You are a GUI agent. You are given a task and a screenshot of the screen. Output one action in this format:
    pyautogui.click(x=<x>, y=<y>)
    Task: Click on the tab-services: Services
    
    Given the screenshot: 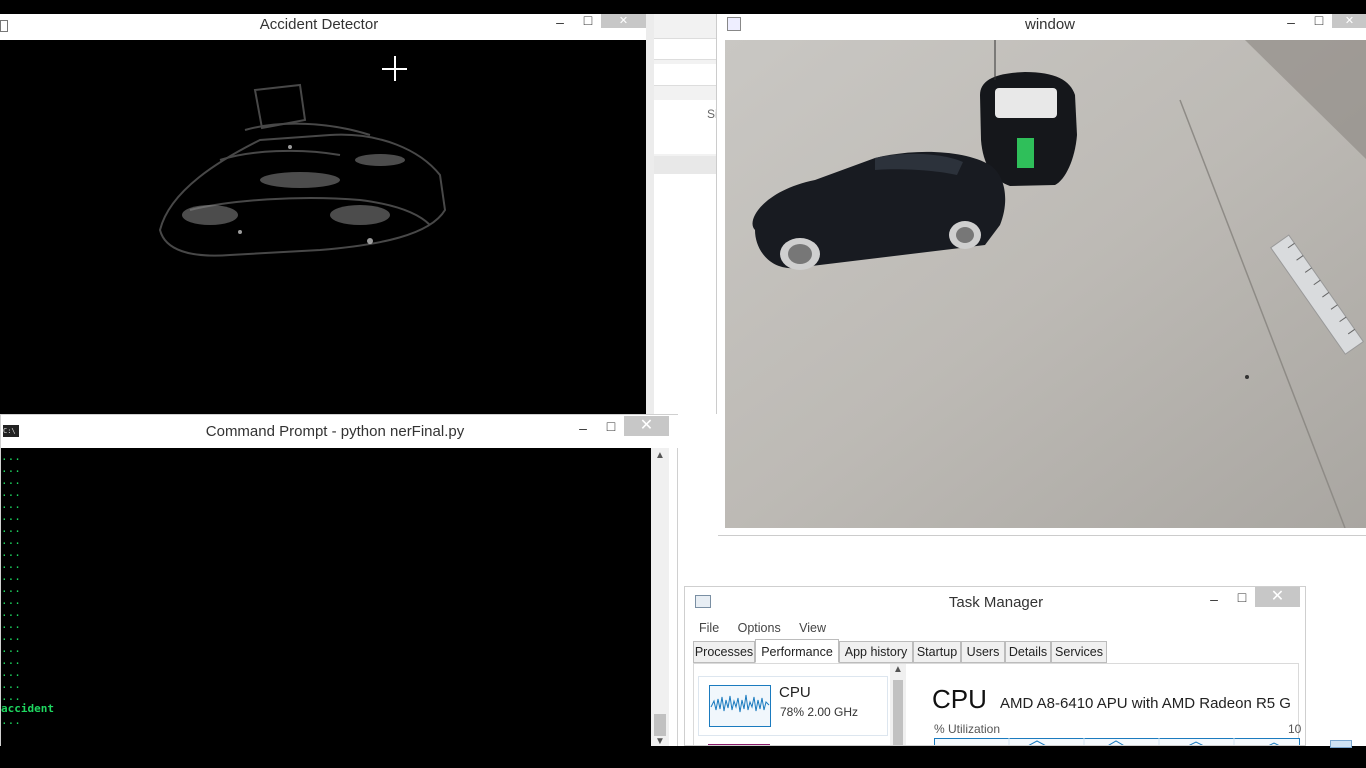 What is the action you would take?
    pyautogui.click(x=1079, y=652)
    